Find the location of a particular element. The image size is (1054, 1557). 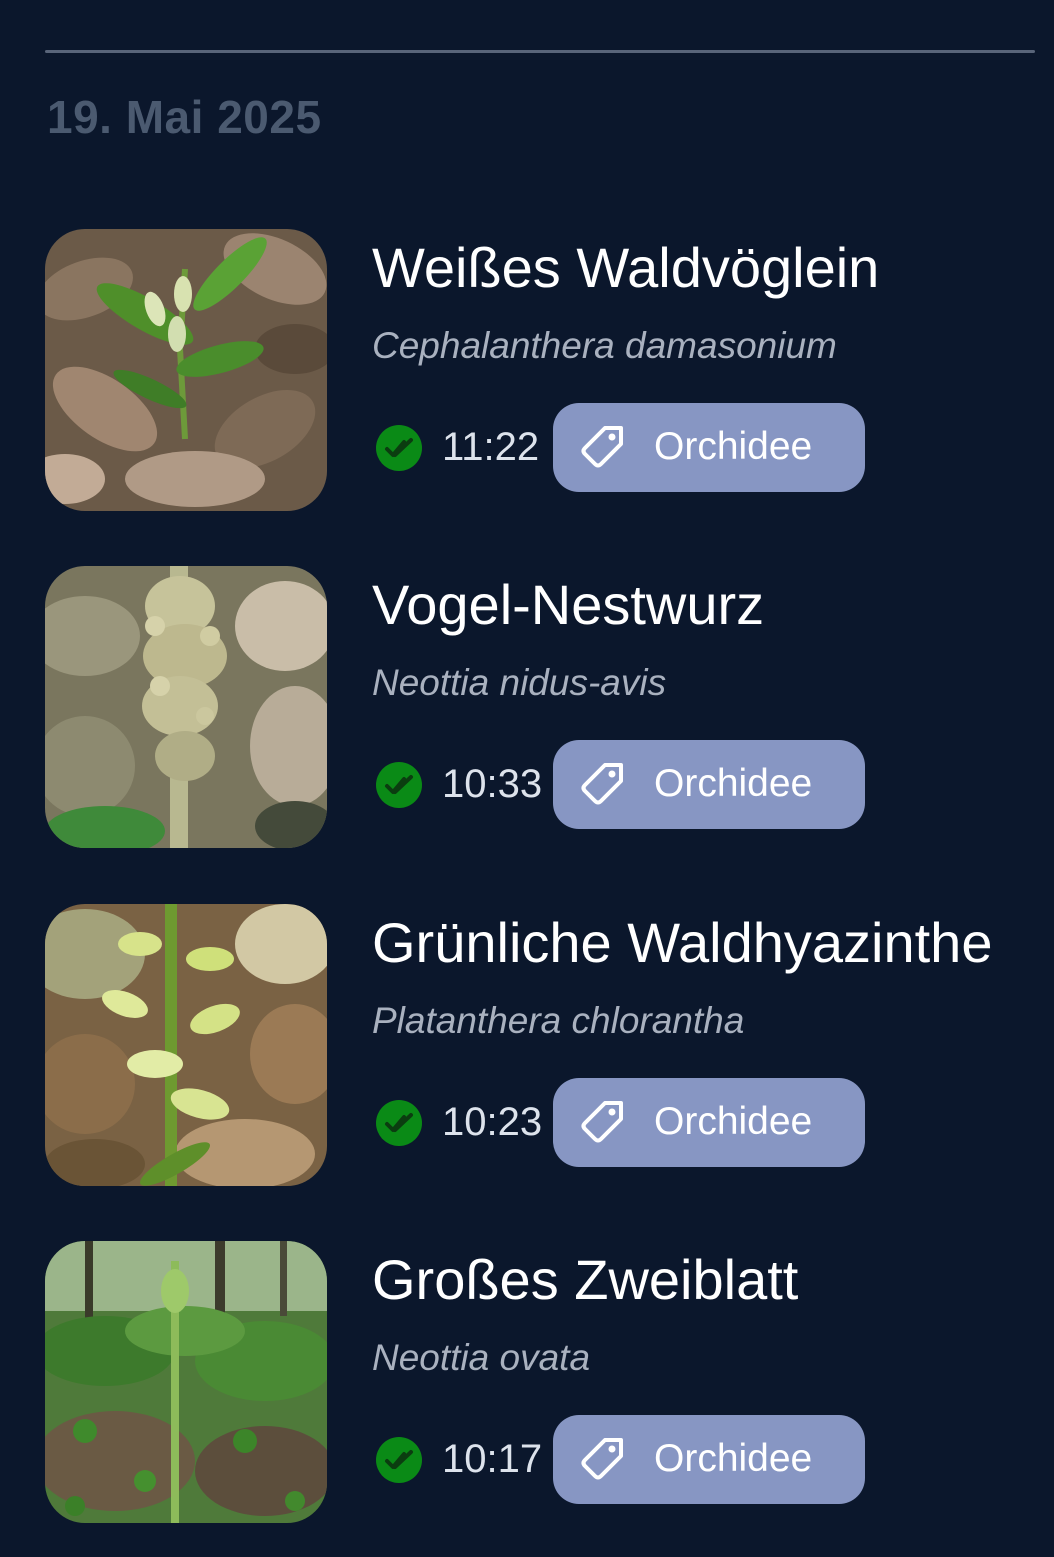

observation-time: 10:33 is located at coordinates (492, 784).